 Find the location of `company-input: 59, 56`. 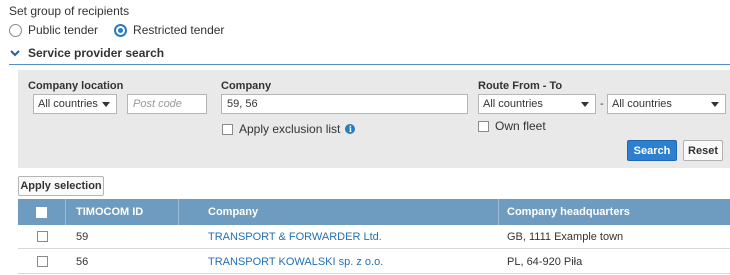

company-input: 59, 56 is located at coordinates (344, 104).